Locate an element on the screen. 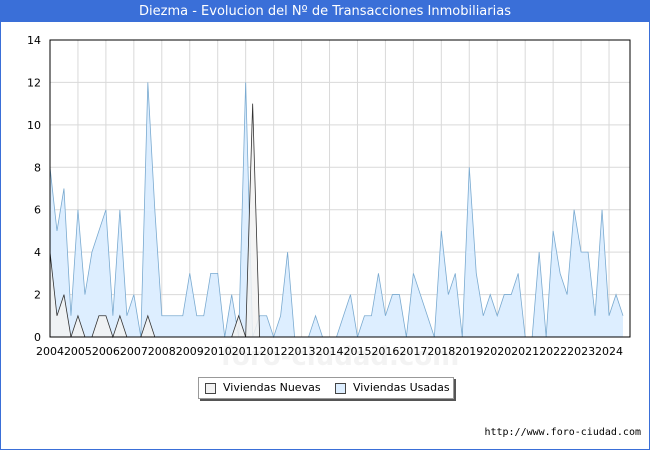 This screenshot has height=450, width=650. x-tick-label: 2012 is located at coordinates (274, 351).